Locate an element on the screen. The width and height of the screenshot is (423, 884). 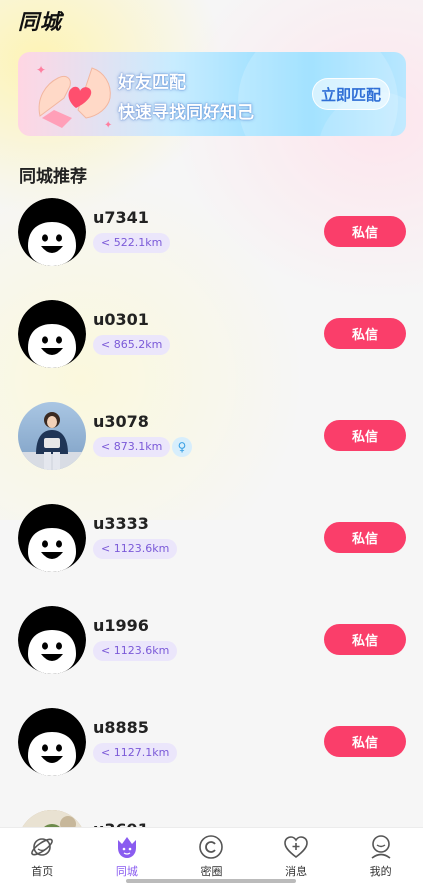
tab-label: 同城 is located at coordinates (126, 871).